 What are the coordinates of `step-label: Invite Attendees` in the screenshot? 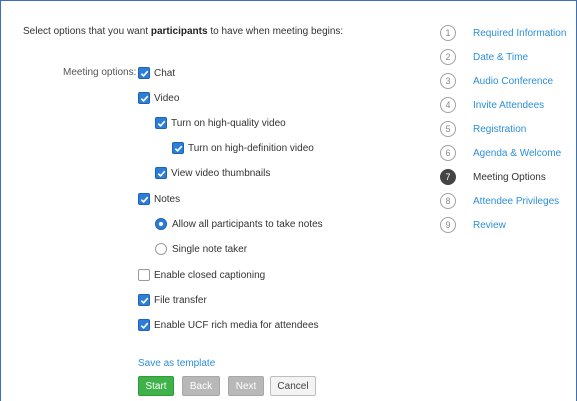 It's located at (509, 105).